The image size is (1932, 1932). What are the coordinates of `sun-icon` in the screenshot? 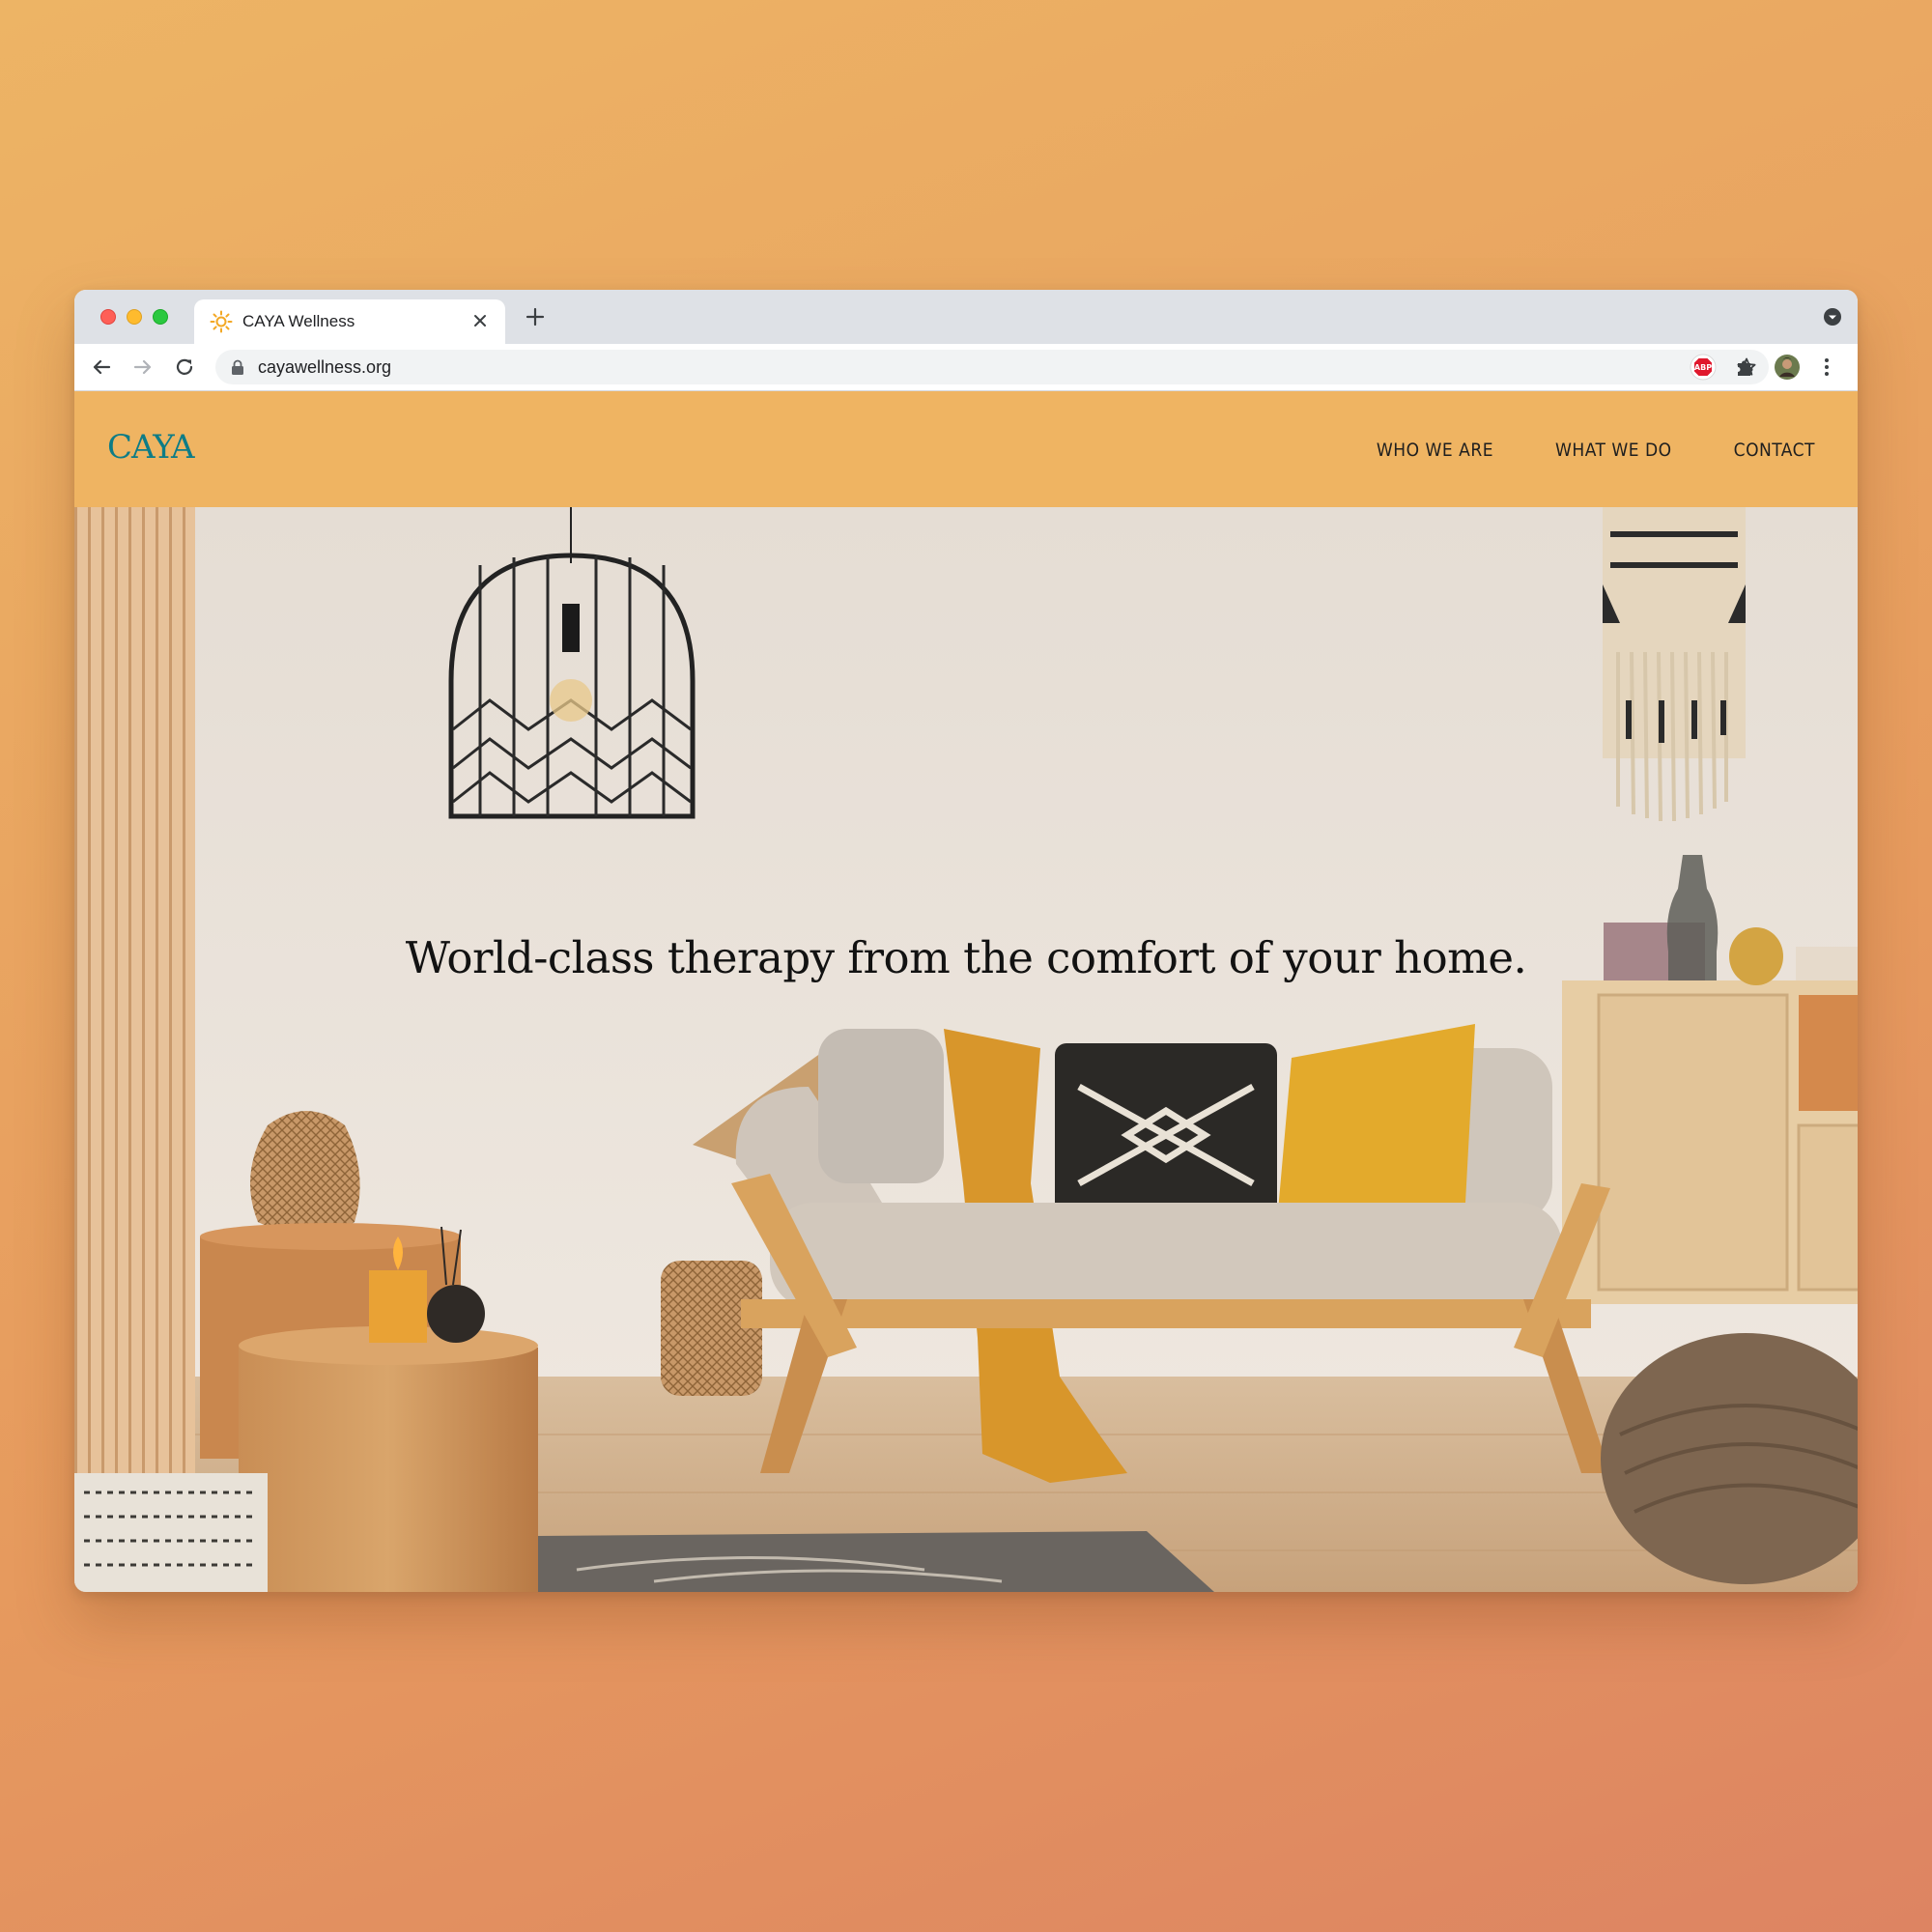 It's located at (221, 321).